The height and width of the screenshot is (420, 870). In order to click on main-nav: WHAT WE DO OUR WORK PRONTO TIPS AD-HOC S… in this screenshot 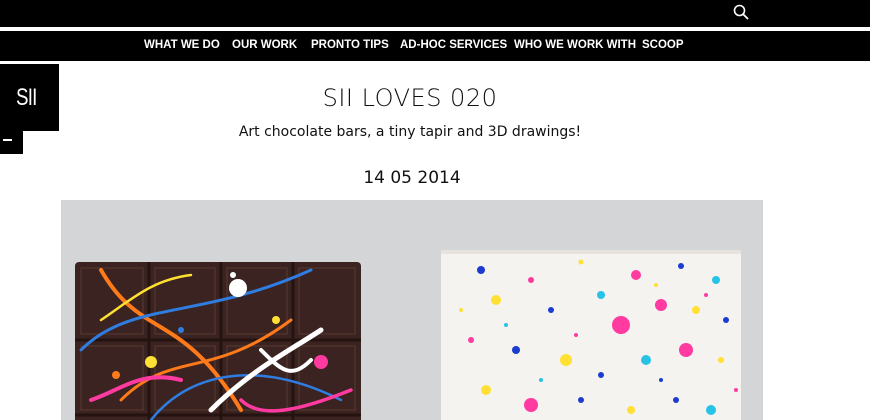, I will do `click(435, 46)`.